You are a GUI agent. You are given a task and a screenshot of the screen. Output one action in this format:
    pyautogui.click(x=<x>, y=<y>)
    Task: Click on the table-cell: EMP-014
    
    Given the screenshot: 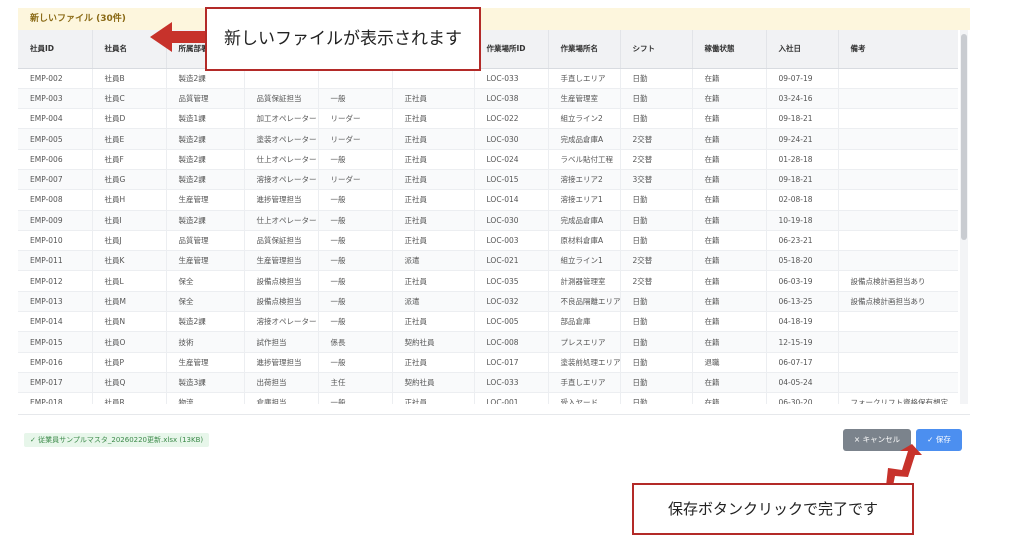 What is the action you would take?
    pyautogui.click(x=55, y=322)
    